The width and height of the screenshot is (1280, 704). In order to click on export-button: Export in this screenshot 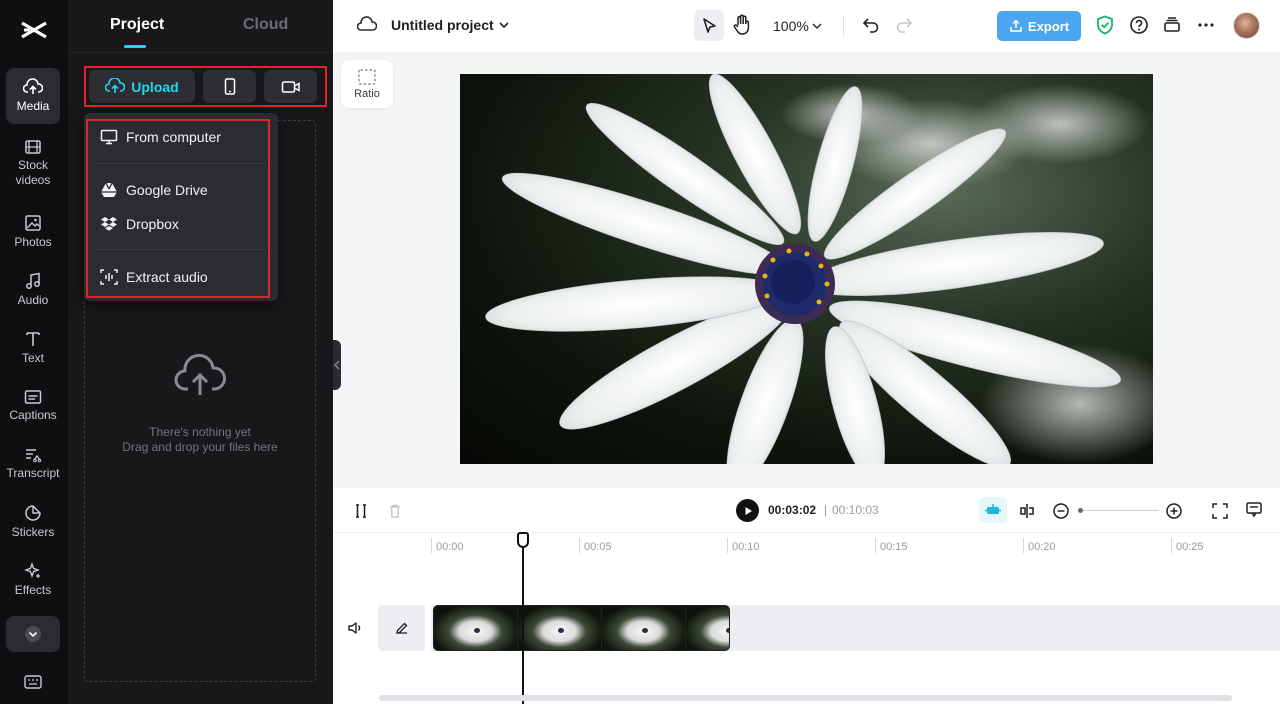, I will do `click(1039, 26)`.